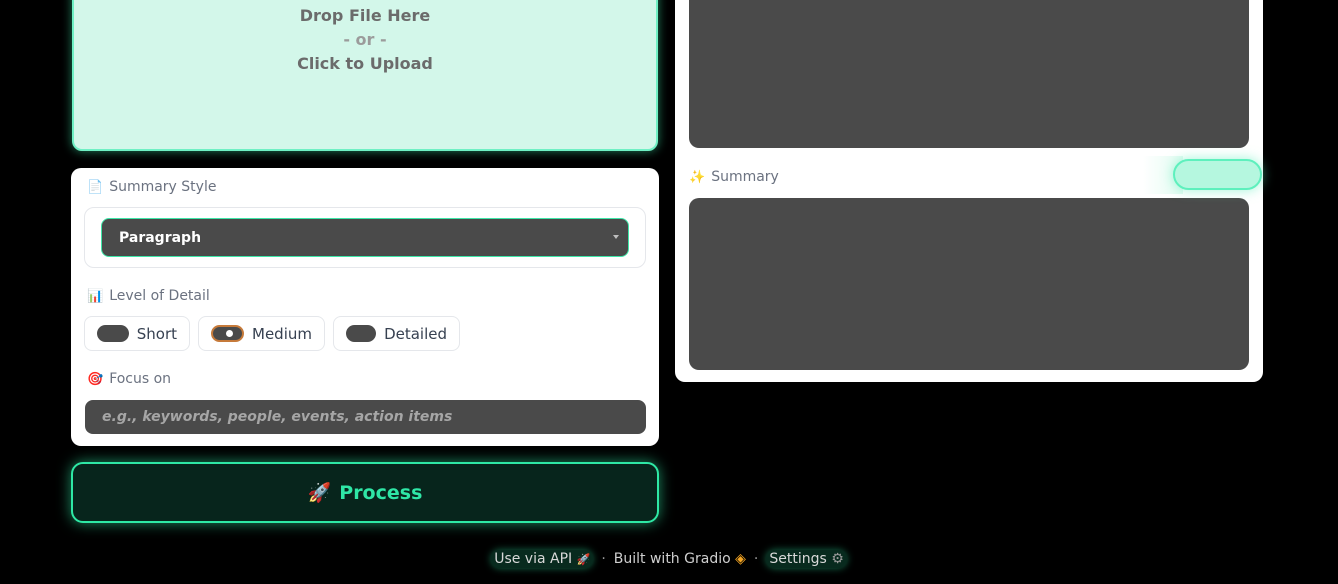  Describe the element at coordinates (365, 15) in the screenshot. I see `upload-drop-text: Drop File Here` at that location.